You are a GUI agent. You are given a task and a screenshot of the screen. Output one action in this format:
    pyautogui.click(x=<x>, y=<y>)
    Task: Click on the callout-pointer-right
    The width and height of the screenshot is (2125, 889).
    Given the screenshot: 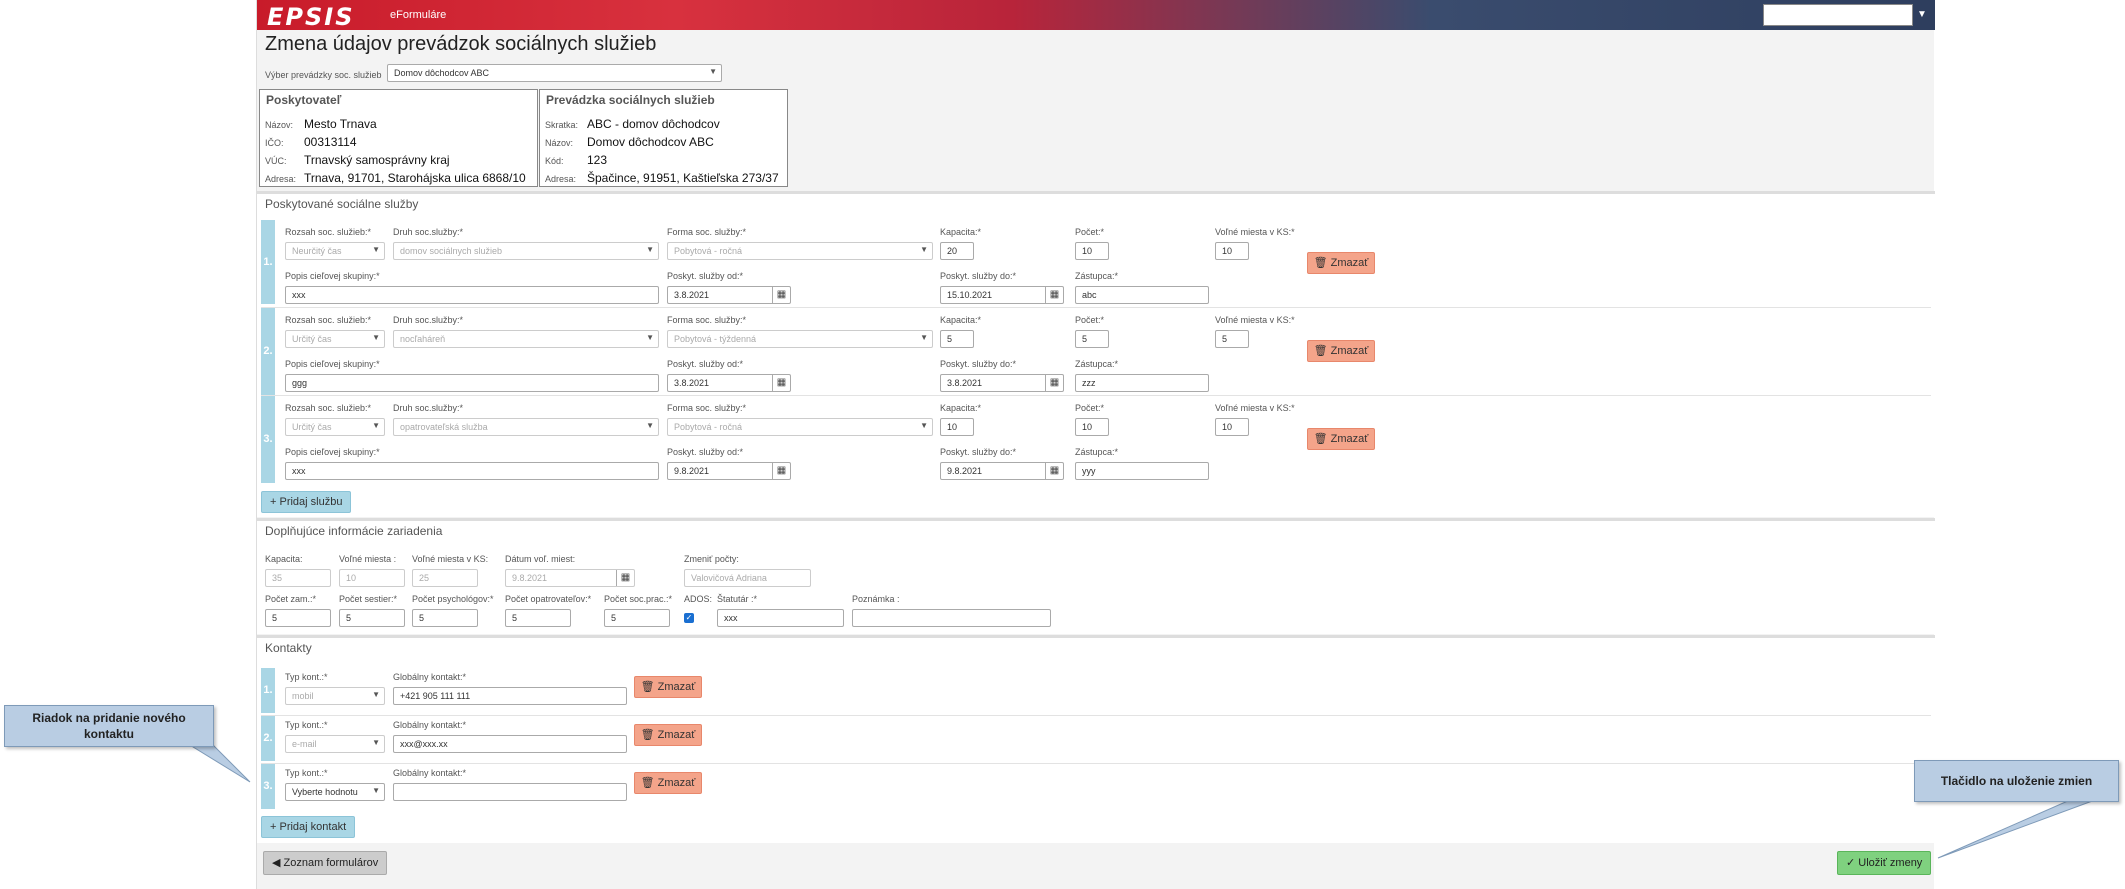 What is the action you would take?
    pyautogui.click(x=2016, y=829)
    